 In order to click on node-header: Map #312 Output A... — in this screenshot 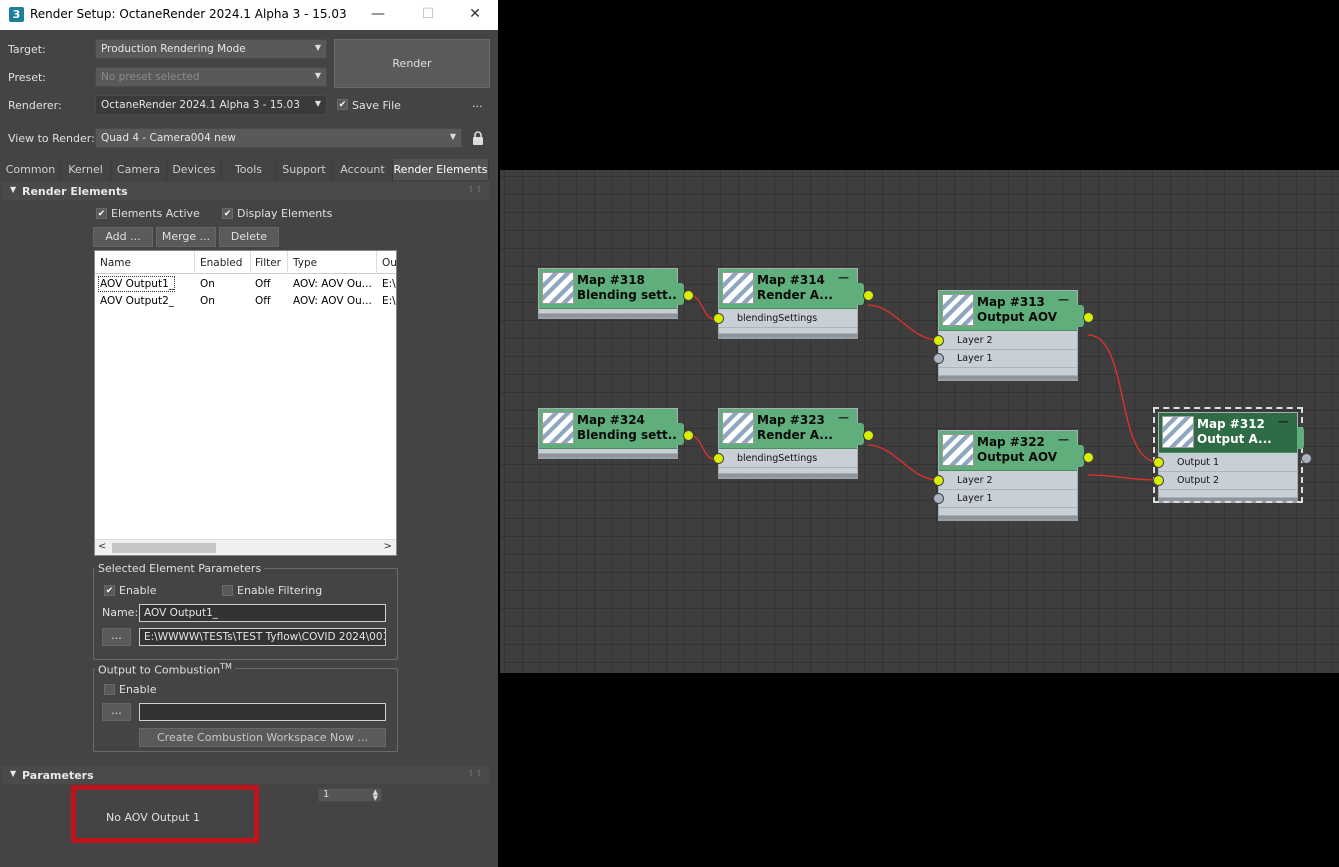, I will do `click(1228, 433)`.